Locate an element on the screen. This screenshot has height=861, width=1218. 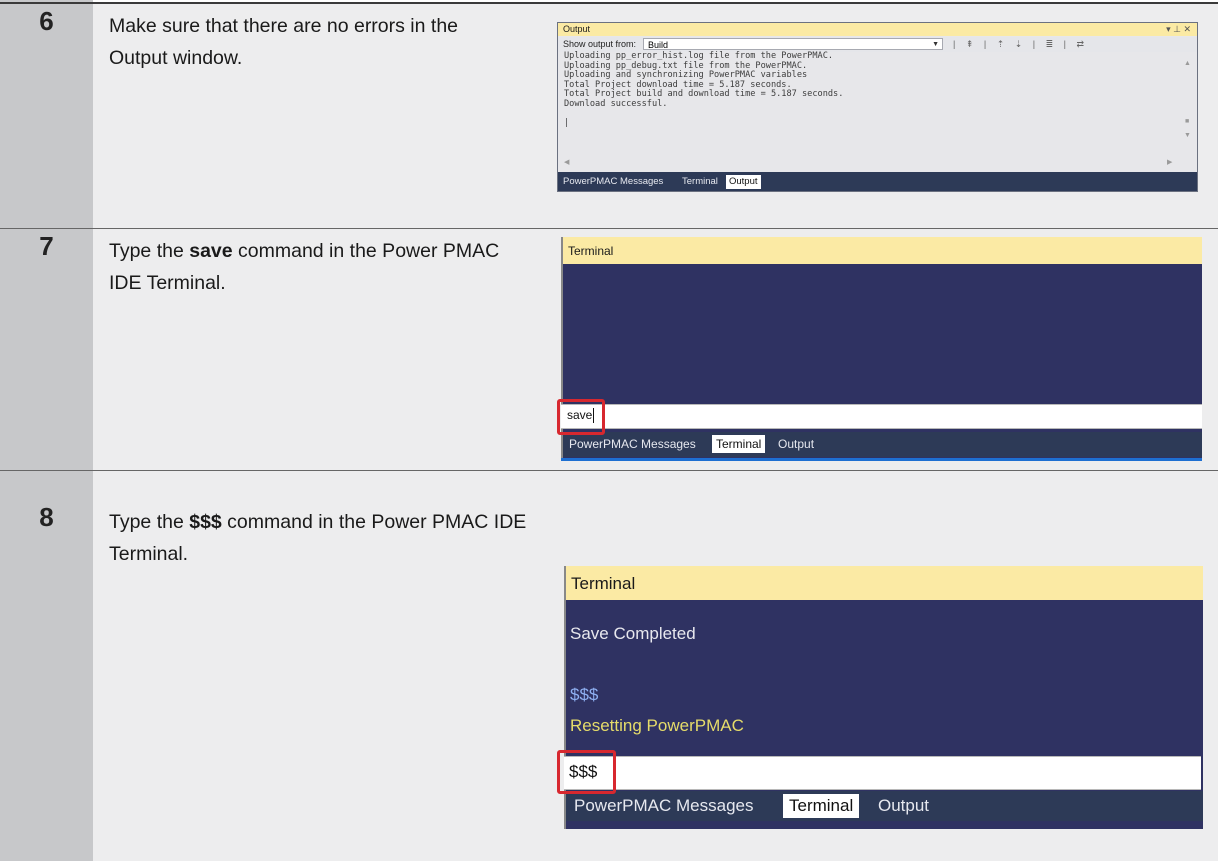
terminal-command-input: $$$ is located at coordinates (882, 773).